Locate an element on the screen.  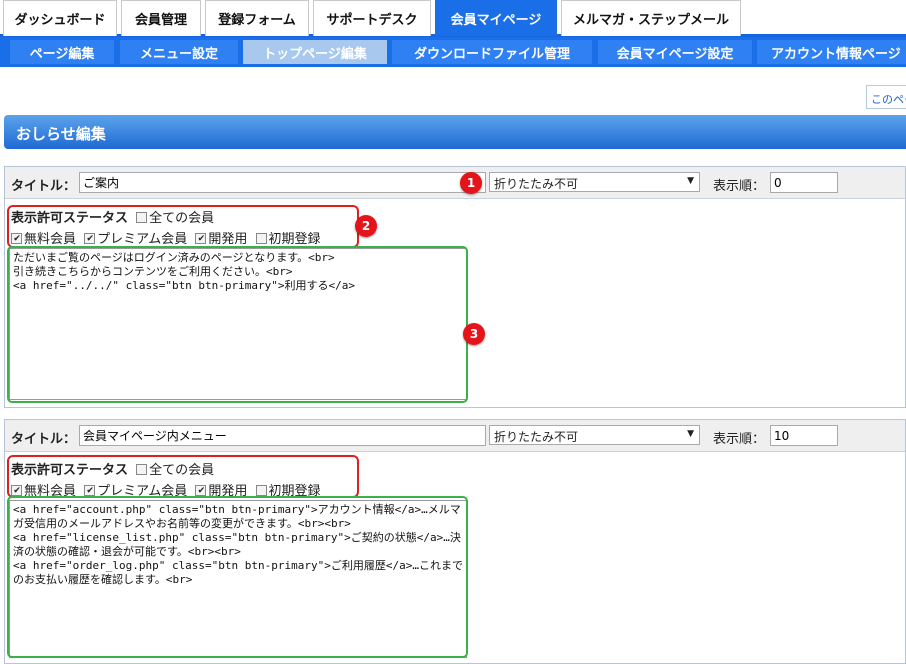
page-link: このペー is located at coordinates (886, 97).